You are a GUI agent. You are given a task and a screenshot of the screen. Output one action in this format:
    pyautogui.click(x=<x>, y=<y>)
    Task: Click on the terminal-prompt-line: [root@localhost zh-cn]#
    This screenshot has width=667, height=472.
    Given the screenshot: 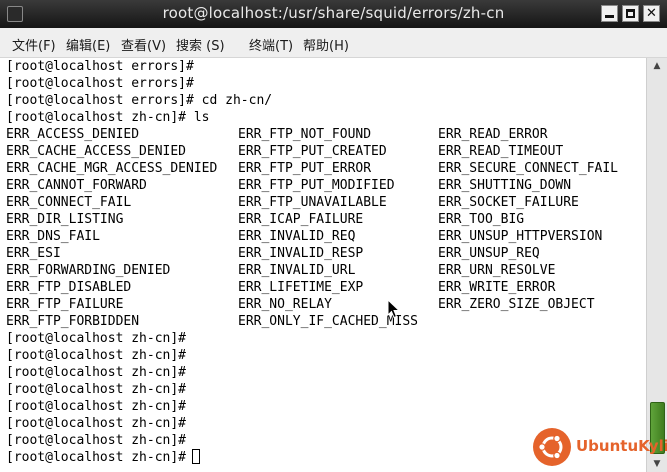 What is the action you would take?
    pyautogui.click(x=103, y=457)
    